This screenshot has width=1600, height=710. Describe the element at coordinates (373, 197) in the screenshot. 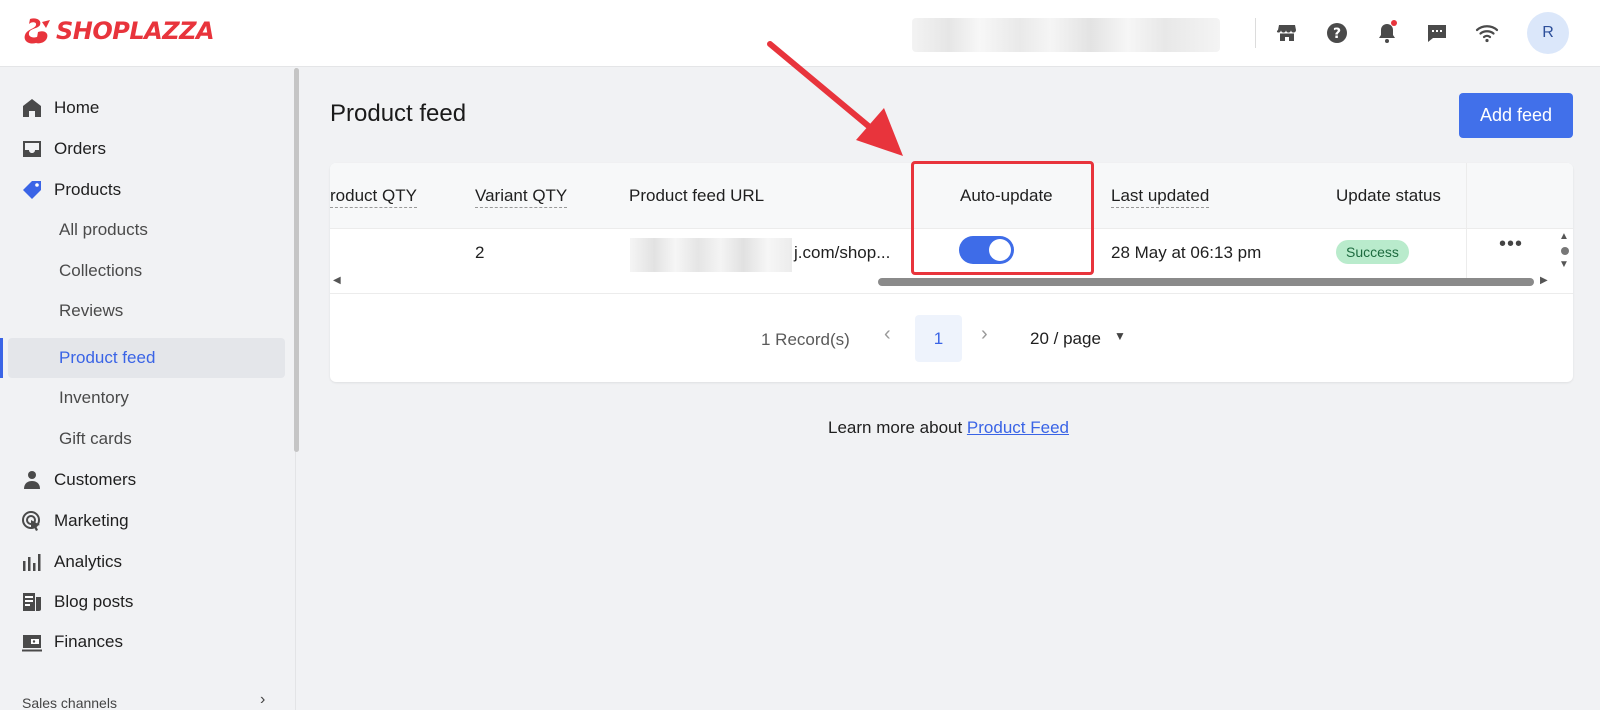

I see `column-header-product-qty: roduct QTY` at that location.